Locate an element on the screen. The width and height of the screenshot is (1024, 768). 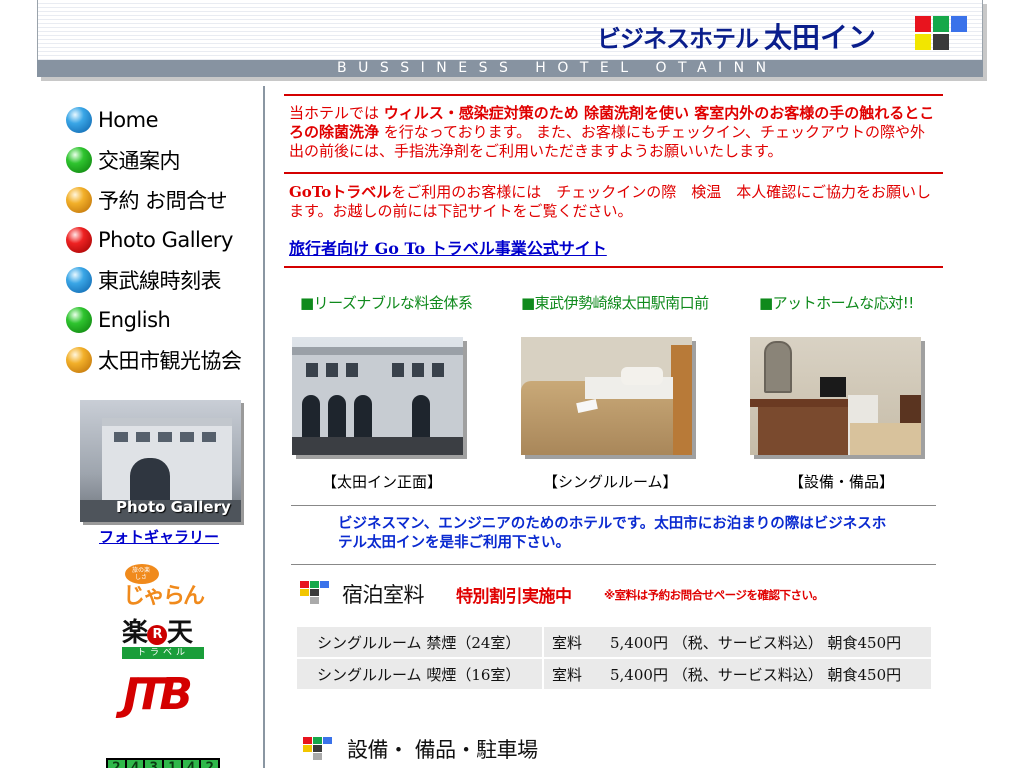
logo-square-green is located at coordinates (941, 24).